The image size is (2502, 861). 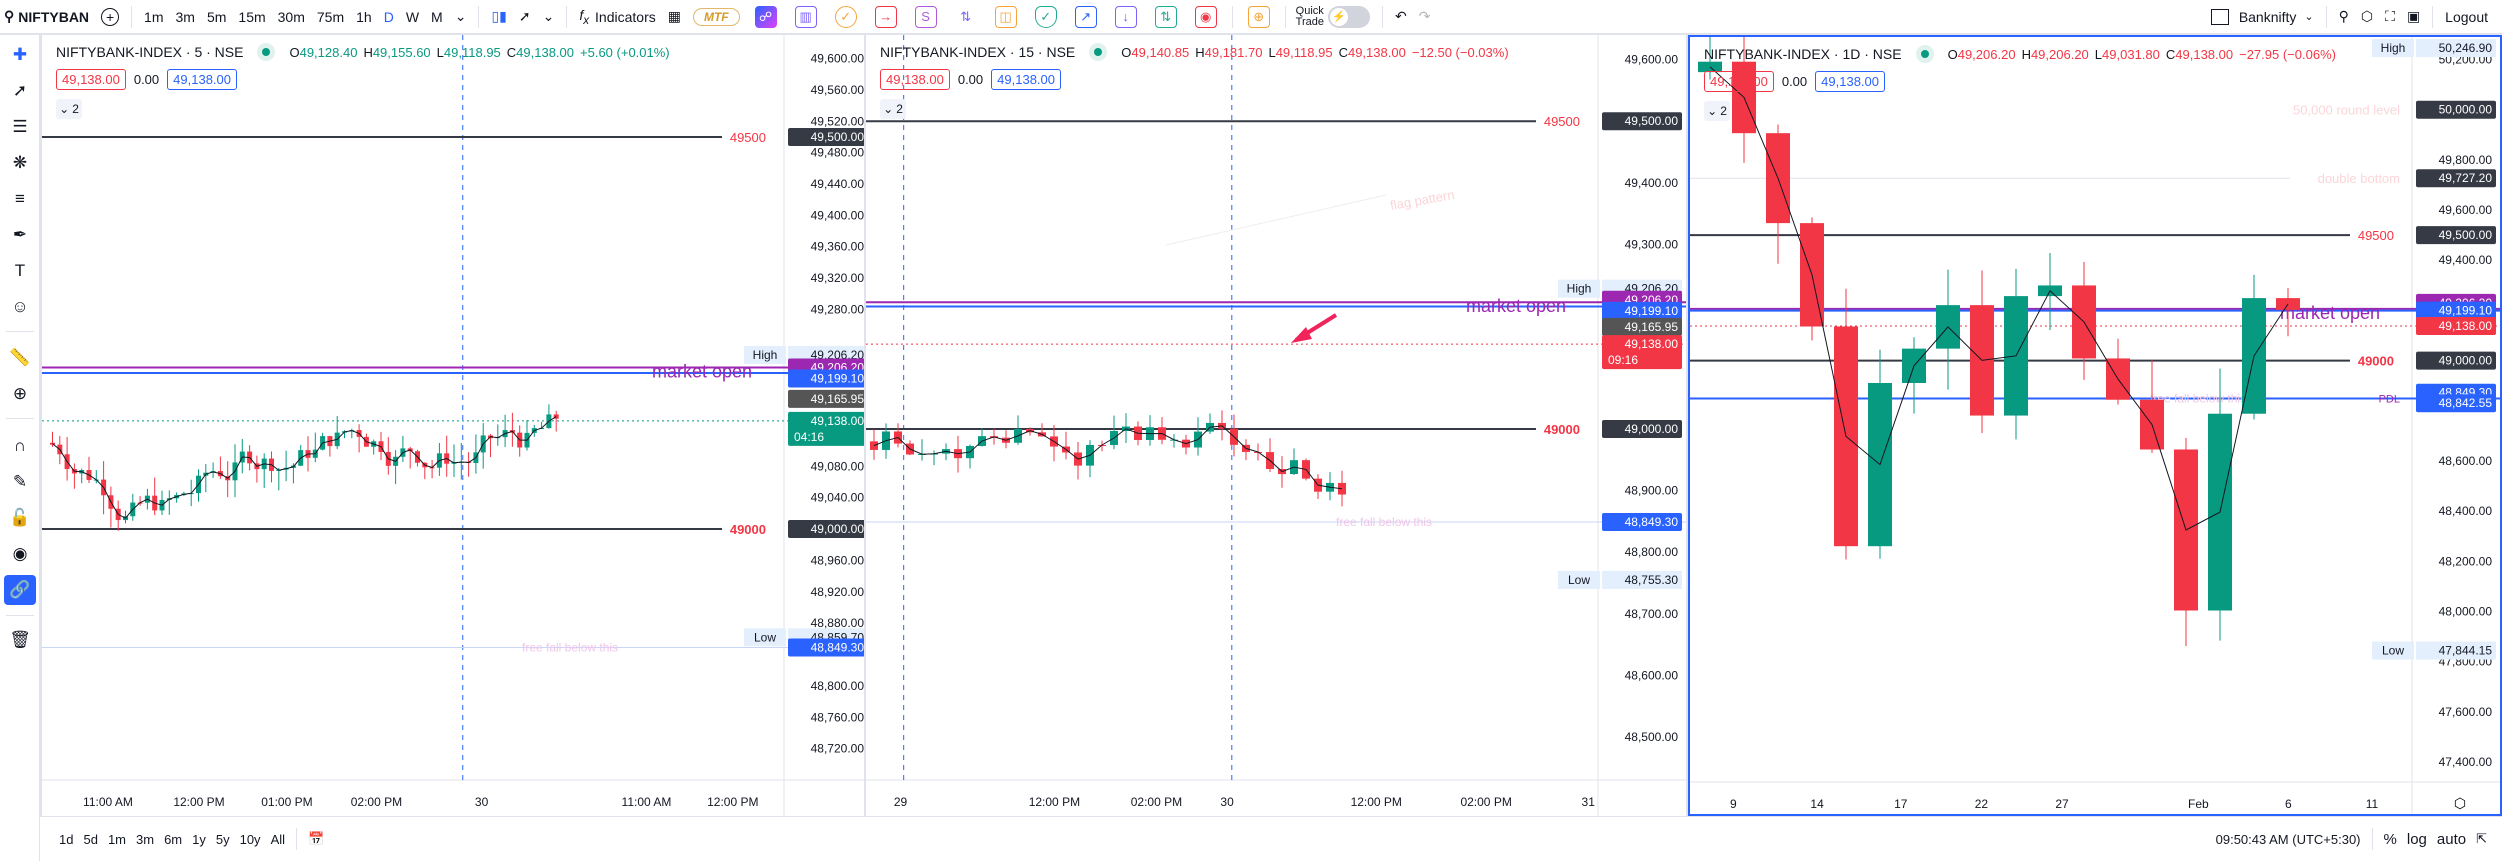 I want to click on undo-button: ↶, so click(x=1401, y=17).